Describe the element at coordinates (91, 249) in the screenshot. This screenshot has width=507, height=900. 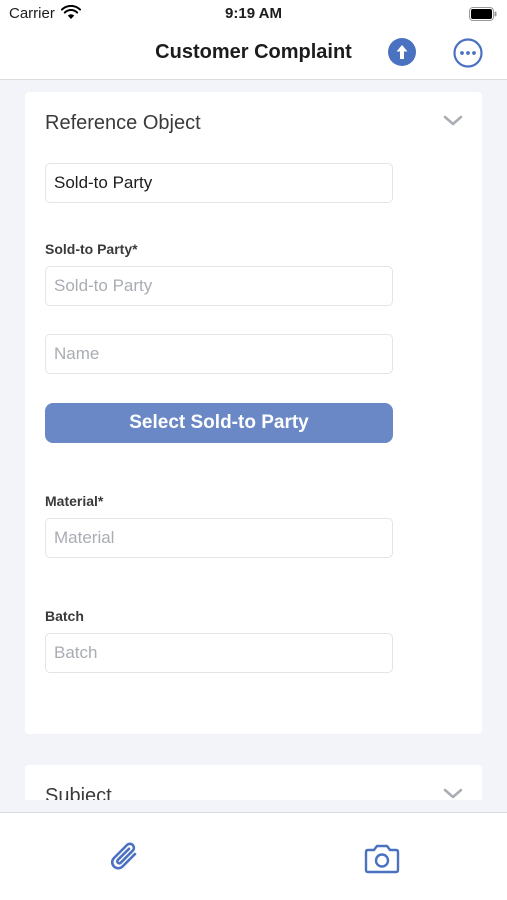
I see `sold-to-party-label: Sold-to Party*` at that location.